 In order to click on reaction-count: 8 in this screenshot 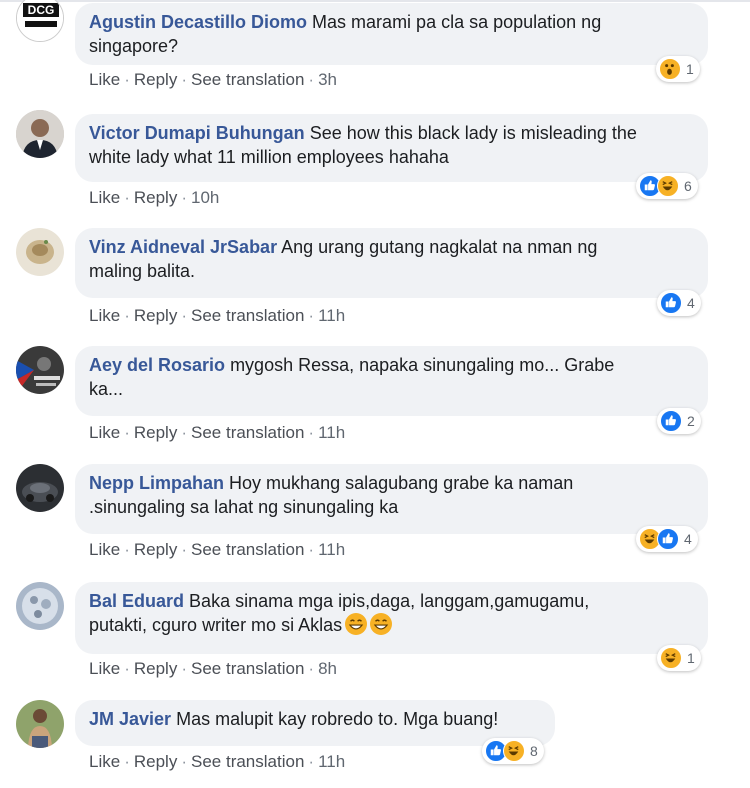, I will do `click(534, 751)`.